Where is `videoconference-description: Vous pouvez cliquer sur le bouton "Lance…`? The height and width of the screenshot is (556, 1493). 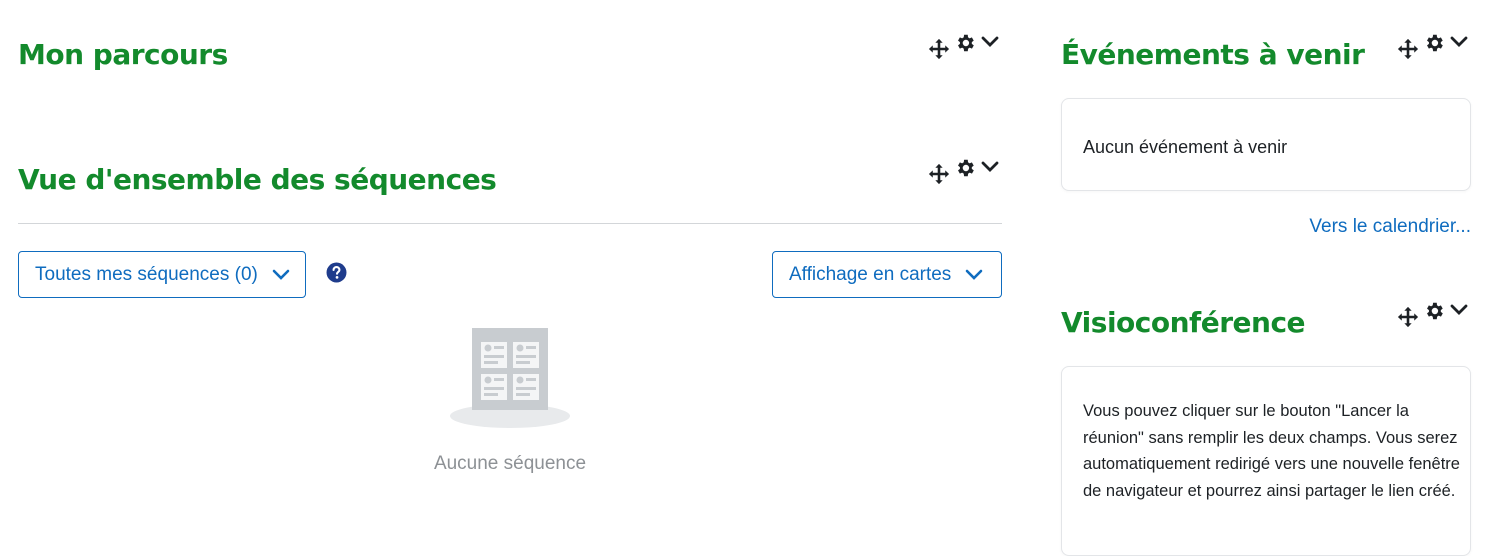
videoconference-description: Vous pouvez cliquer sur le bouton "Lance… is located at coordinates (1271, 451).